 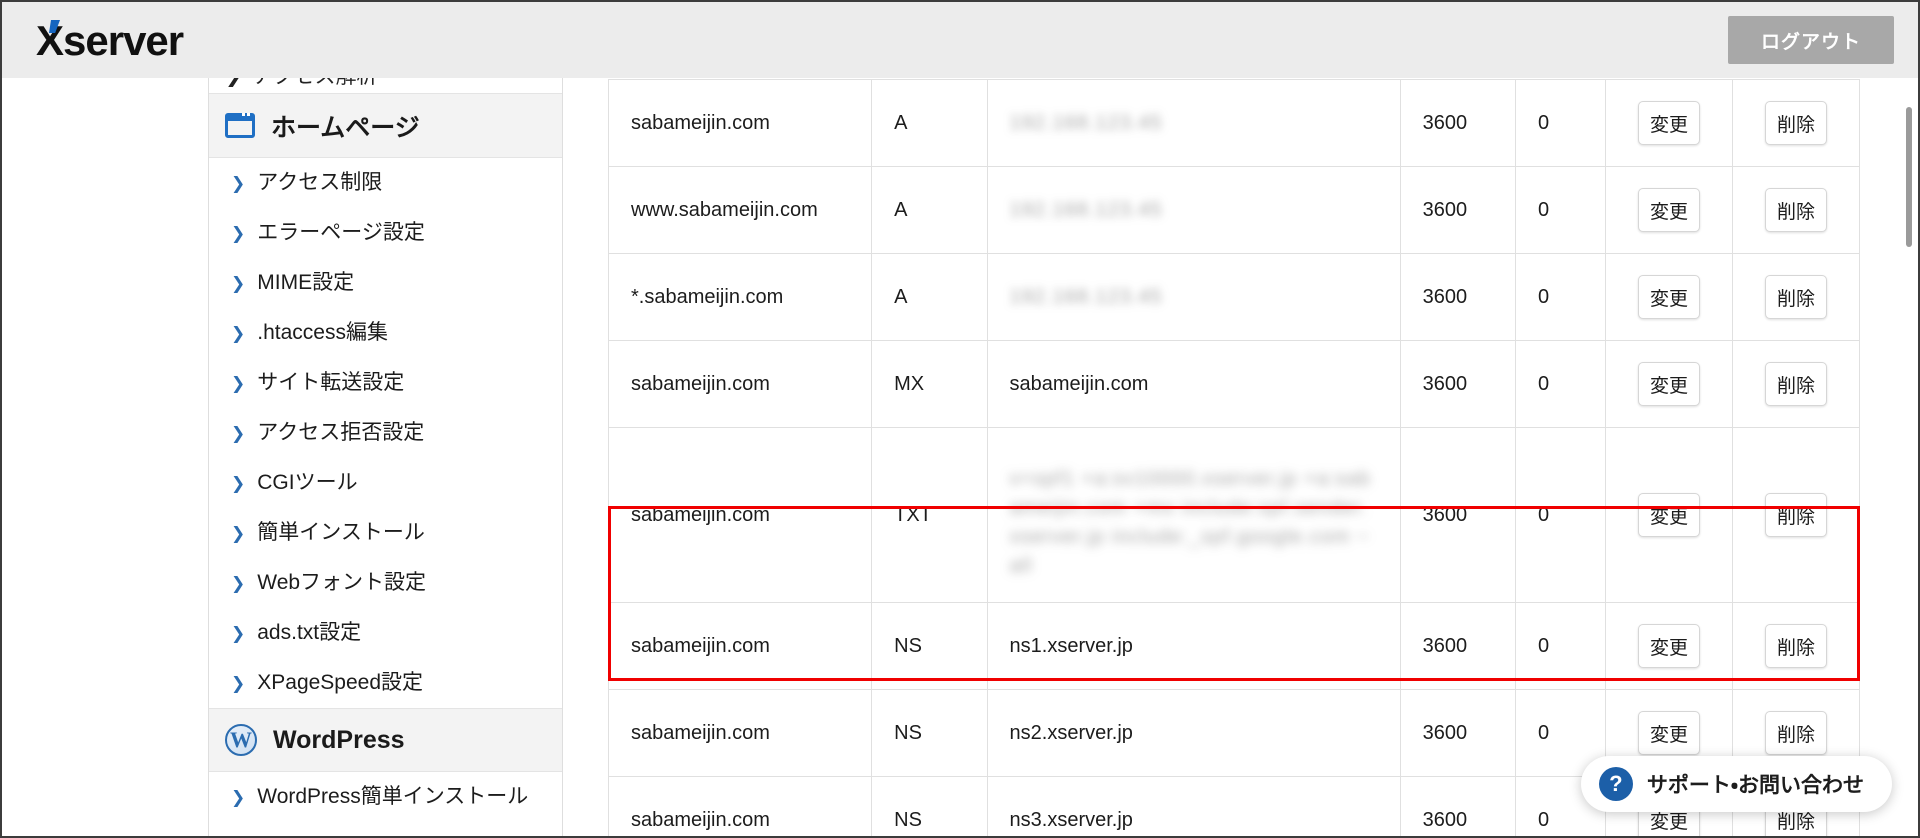 I want to click on scrollbar-thumb, so click(x=1909, y=177).